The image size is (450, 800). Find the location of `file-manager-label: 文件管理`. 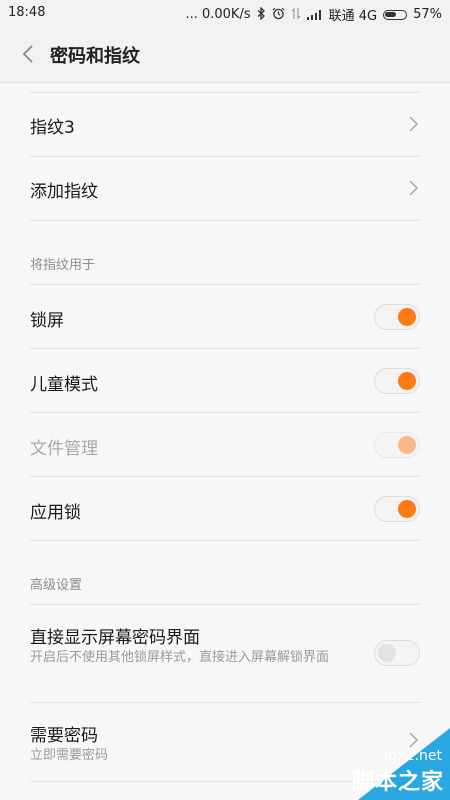

file-manager-label: 文件管理 is located at coordinates (64, 449).